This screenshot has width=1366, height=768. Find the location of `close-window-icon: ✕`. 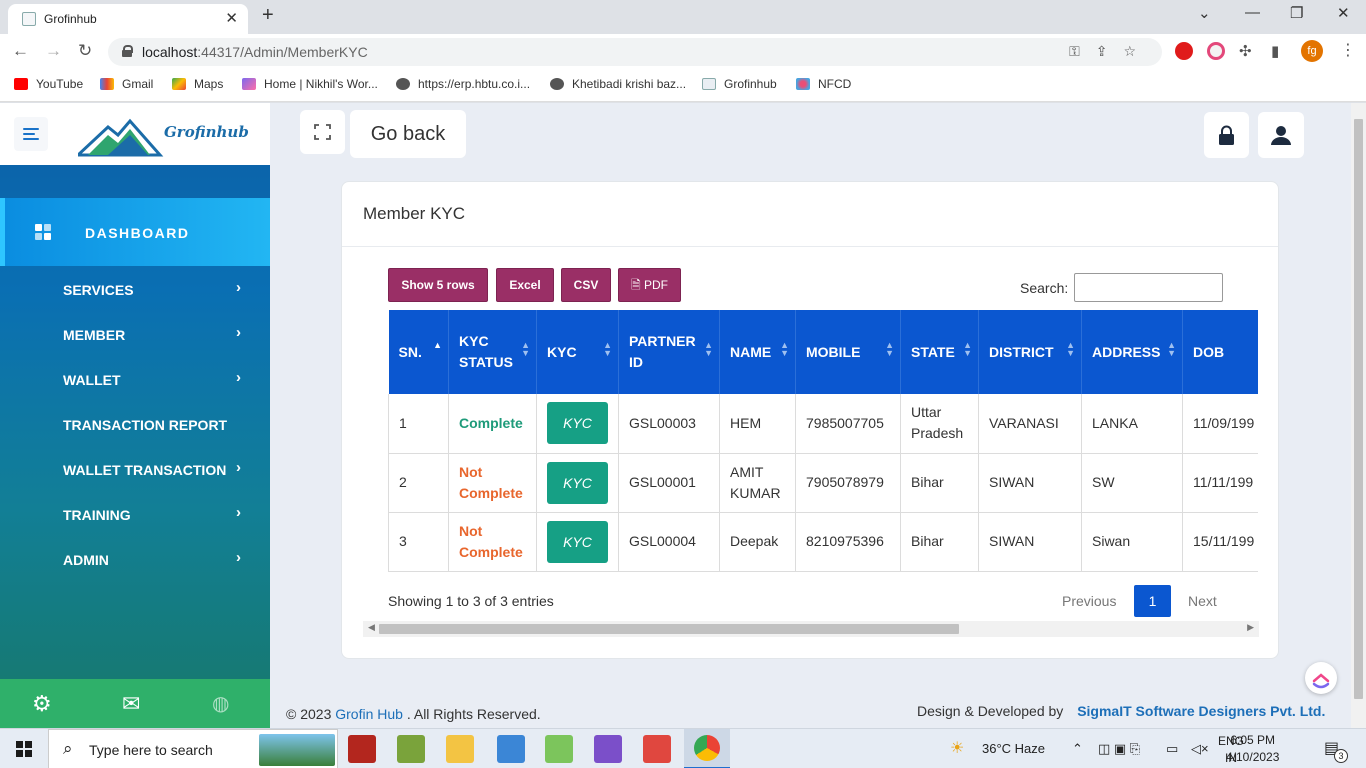

close-window-icon: ✕ is located at coordinates (1343, 13).